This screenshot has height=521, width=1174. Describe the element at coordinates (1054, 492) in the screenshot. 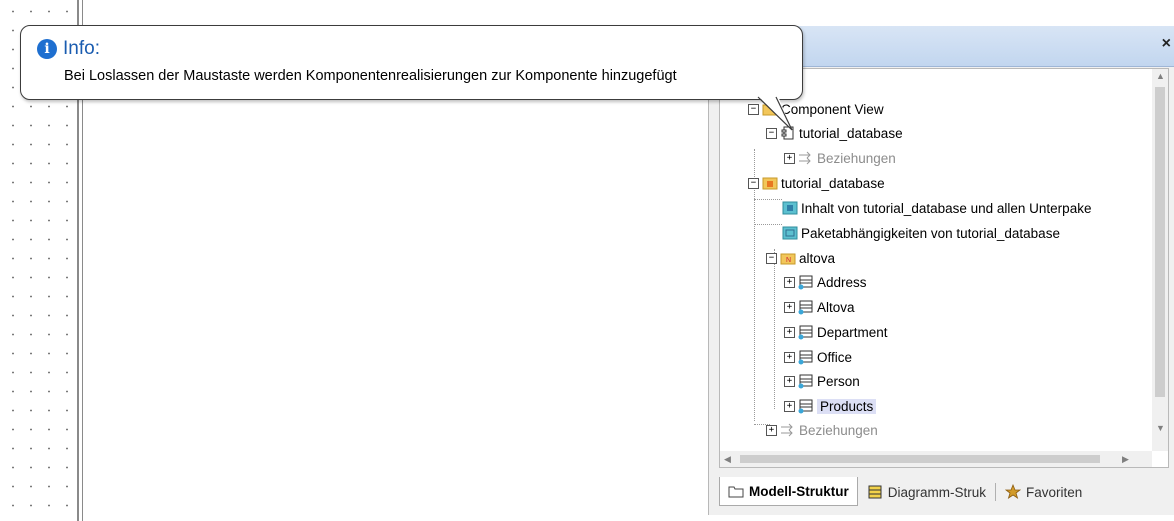

I see `tab-label: Favoriten` at that location.